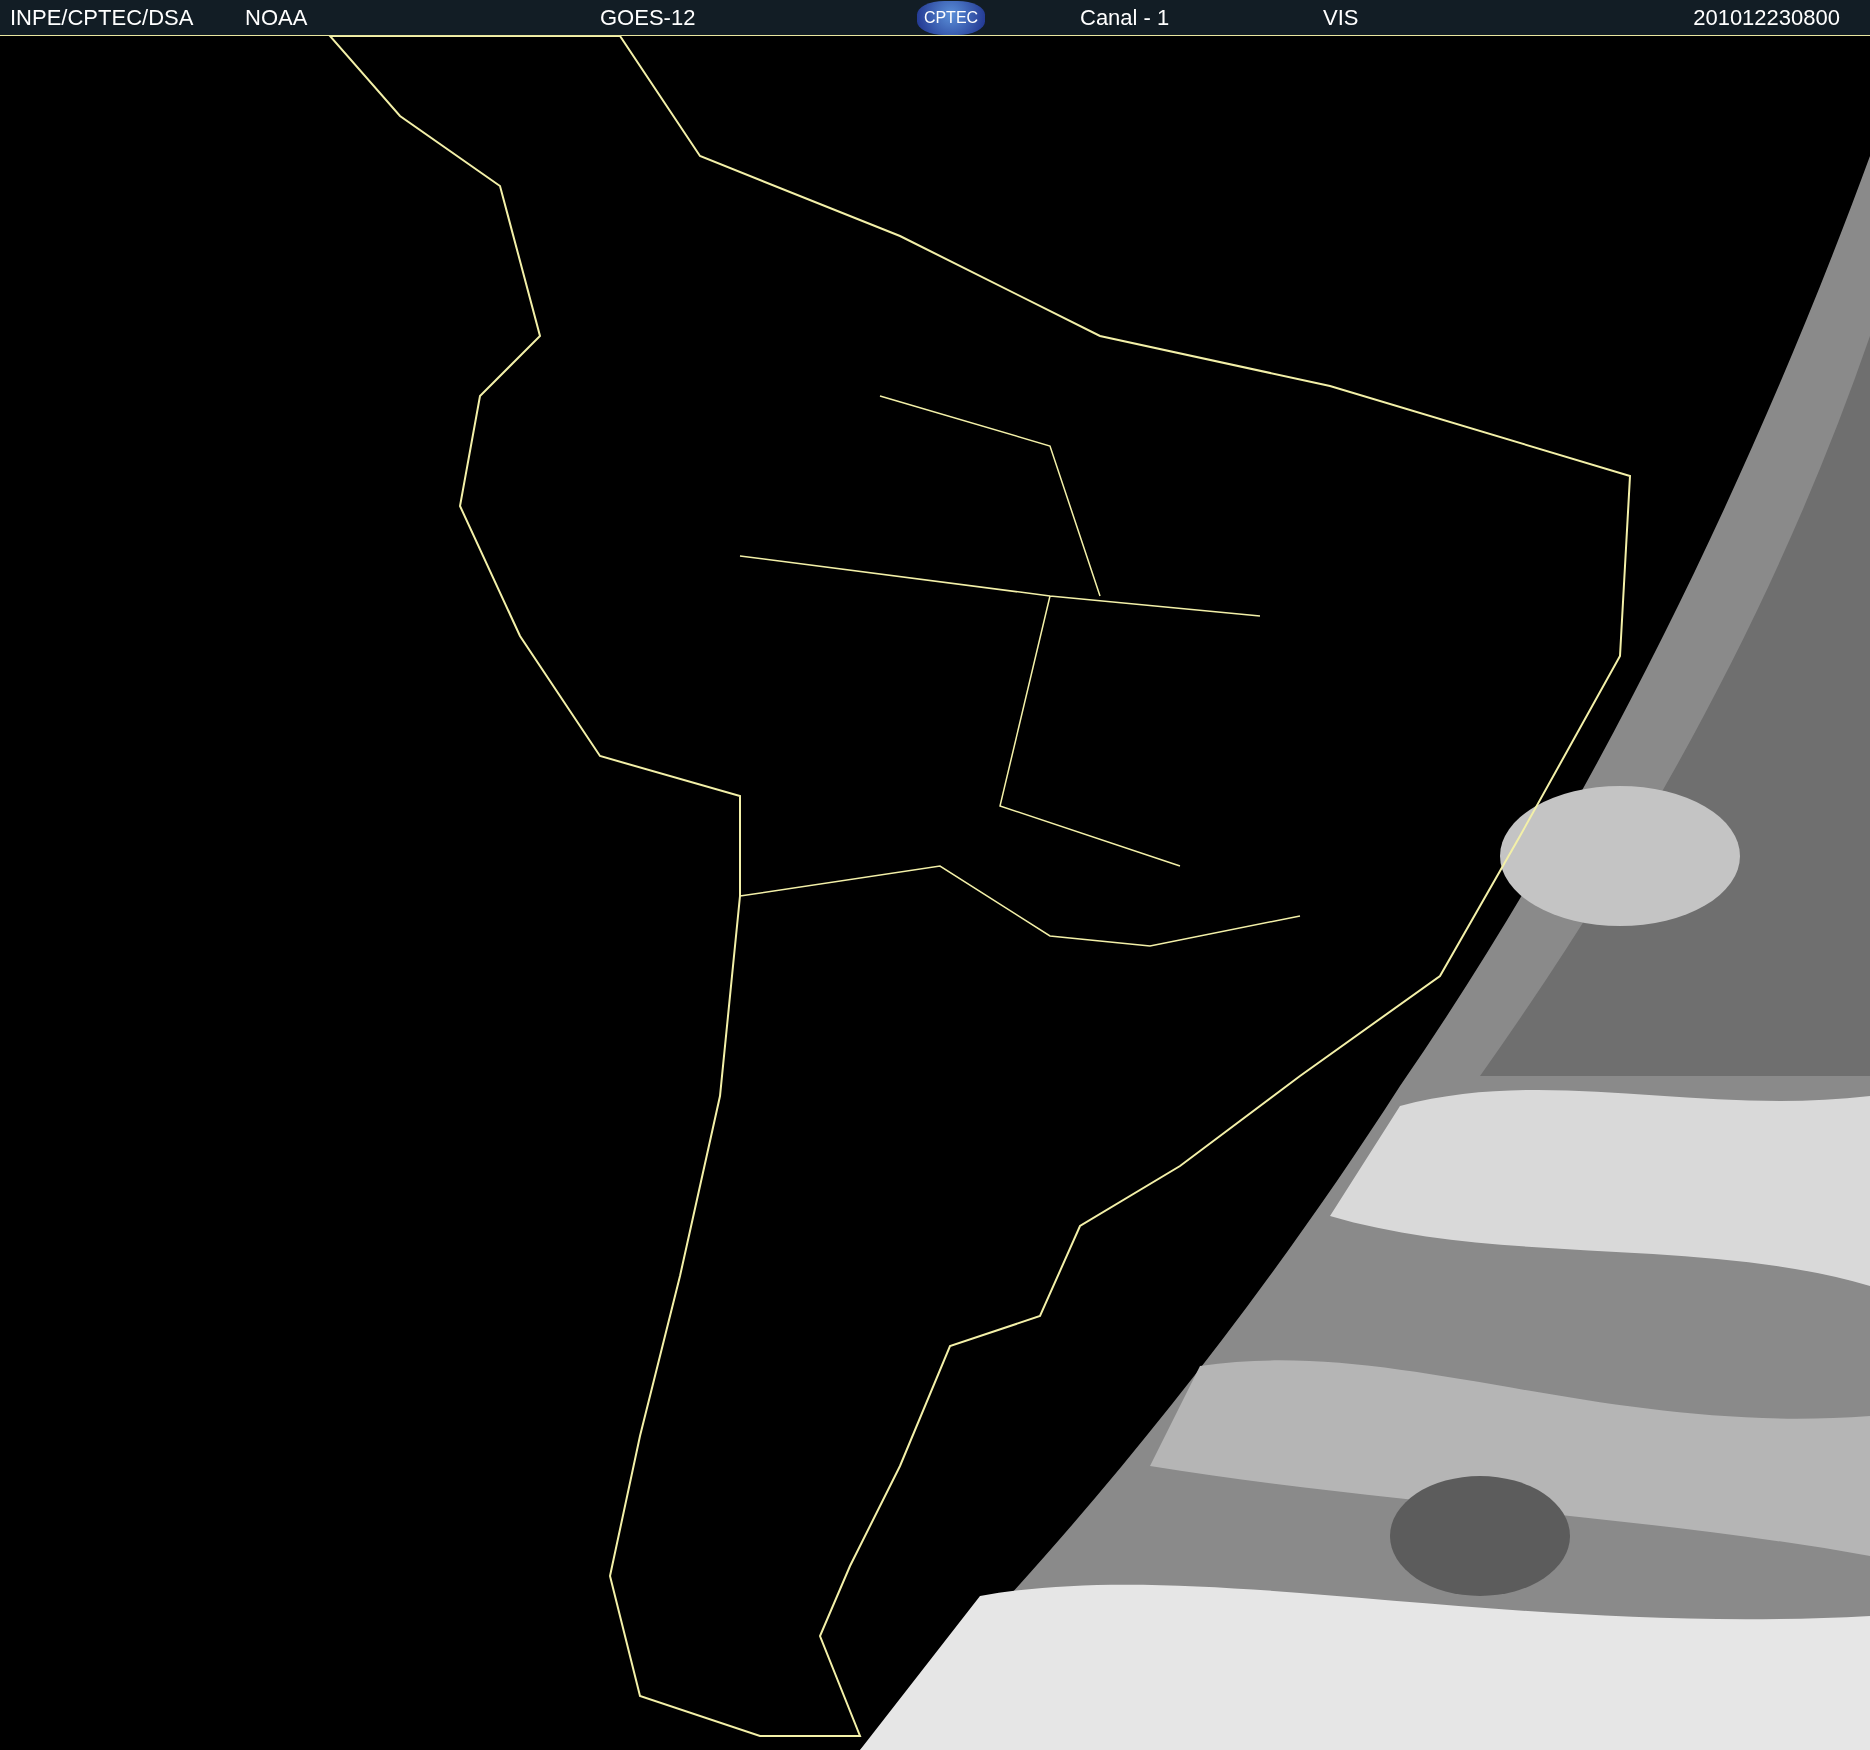 The width and height of the screenshot is (1870, 1750). I want to click on agency-label: NOAA, so click(276, 17).